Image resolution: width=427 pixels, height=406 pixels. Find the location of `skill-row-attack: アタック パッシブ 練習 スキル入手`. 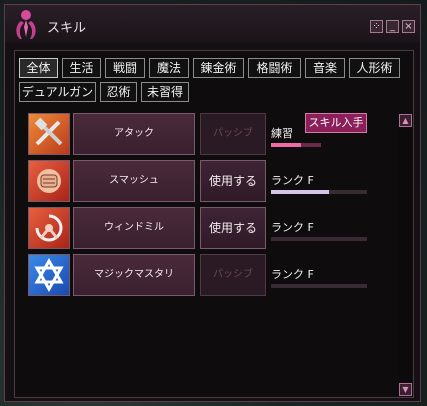

skill-row-attack: アタック パッシブ 練習 スキル入手 is located at coordinates (208, 134).